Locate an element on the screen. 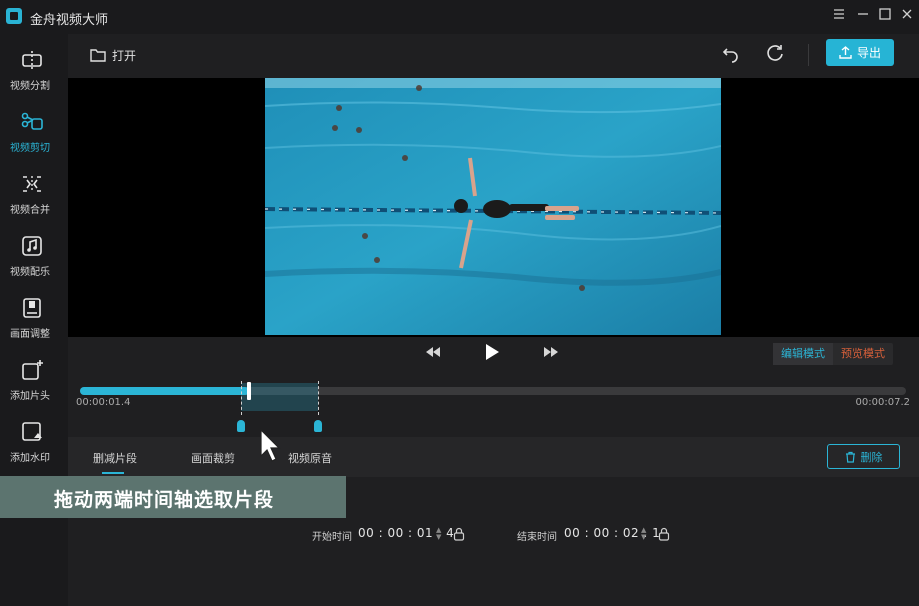  merge-icon is located at coordinates (32, 184).